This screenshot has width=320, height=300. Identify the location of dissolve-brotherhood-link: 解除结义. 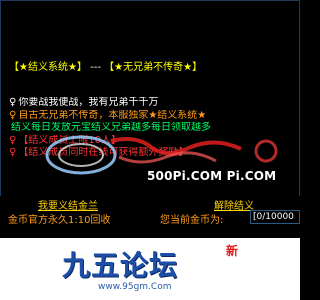
(234, 204).